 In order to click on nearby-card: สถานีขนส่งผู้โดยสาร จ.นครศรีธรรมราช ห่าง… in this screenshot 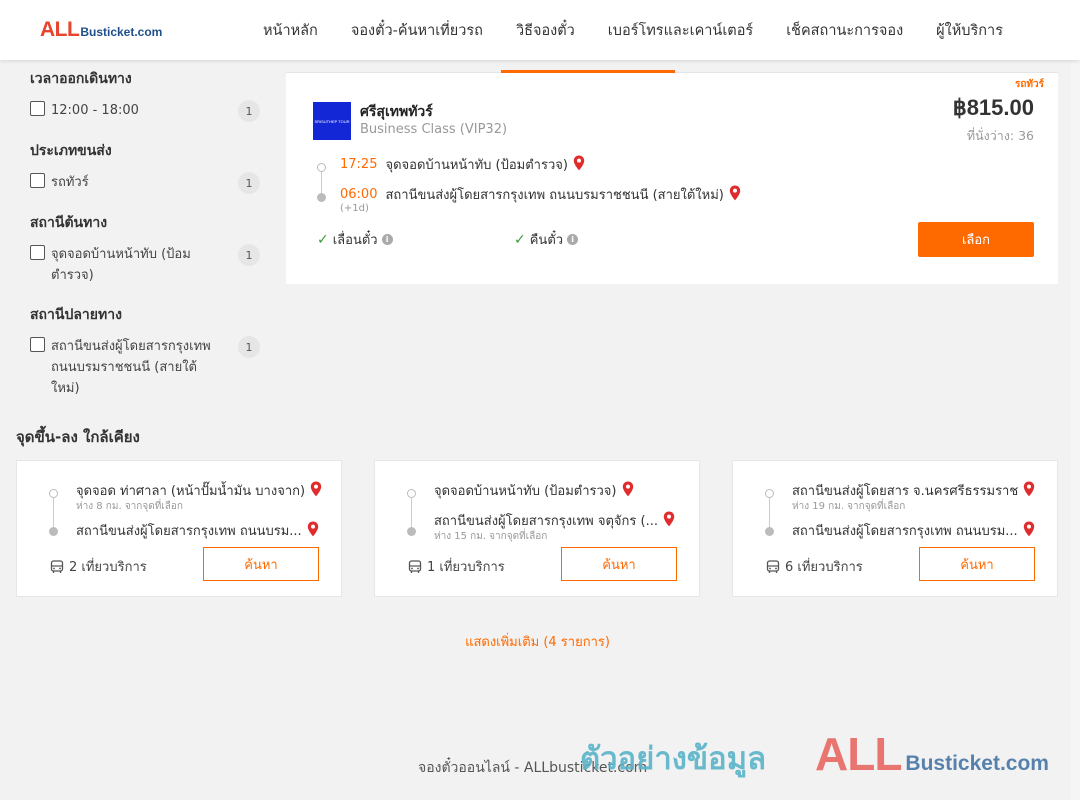, I will do `click(895, 528)`.